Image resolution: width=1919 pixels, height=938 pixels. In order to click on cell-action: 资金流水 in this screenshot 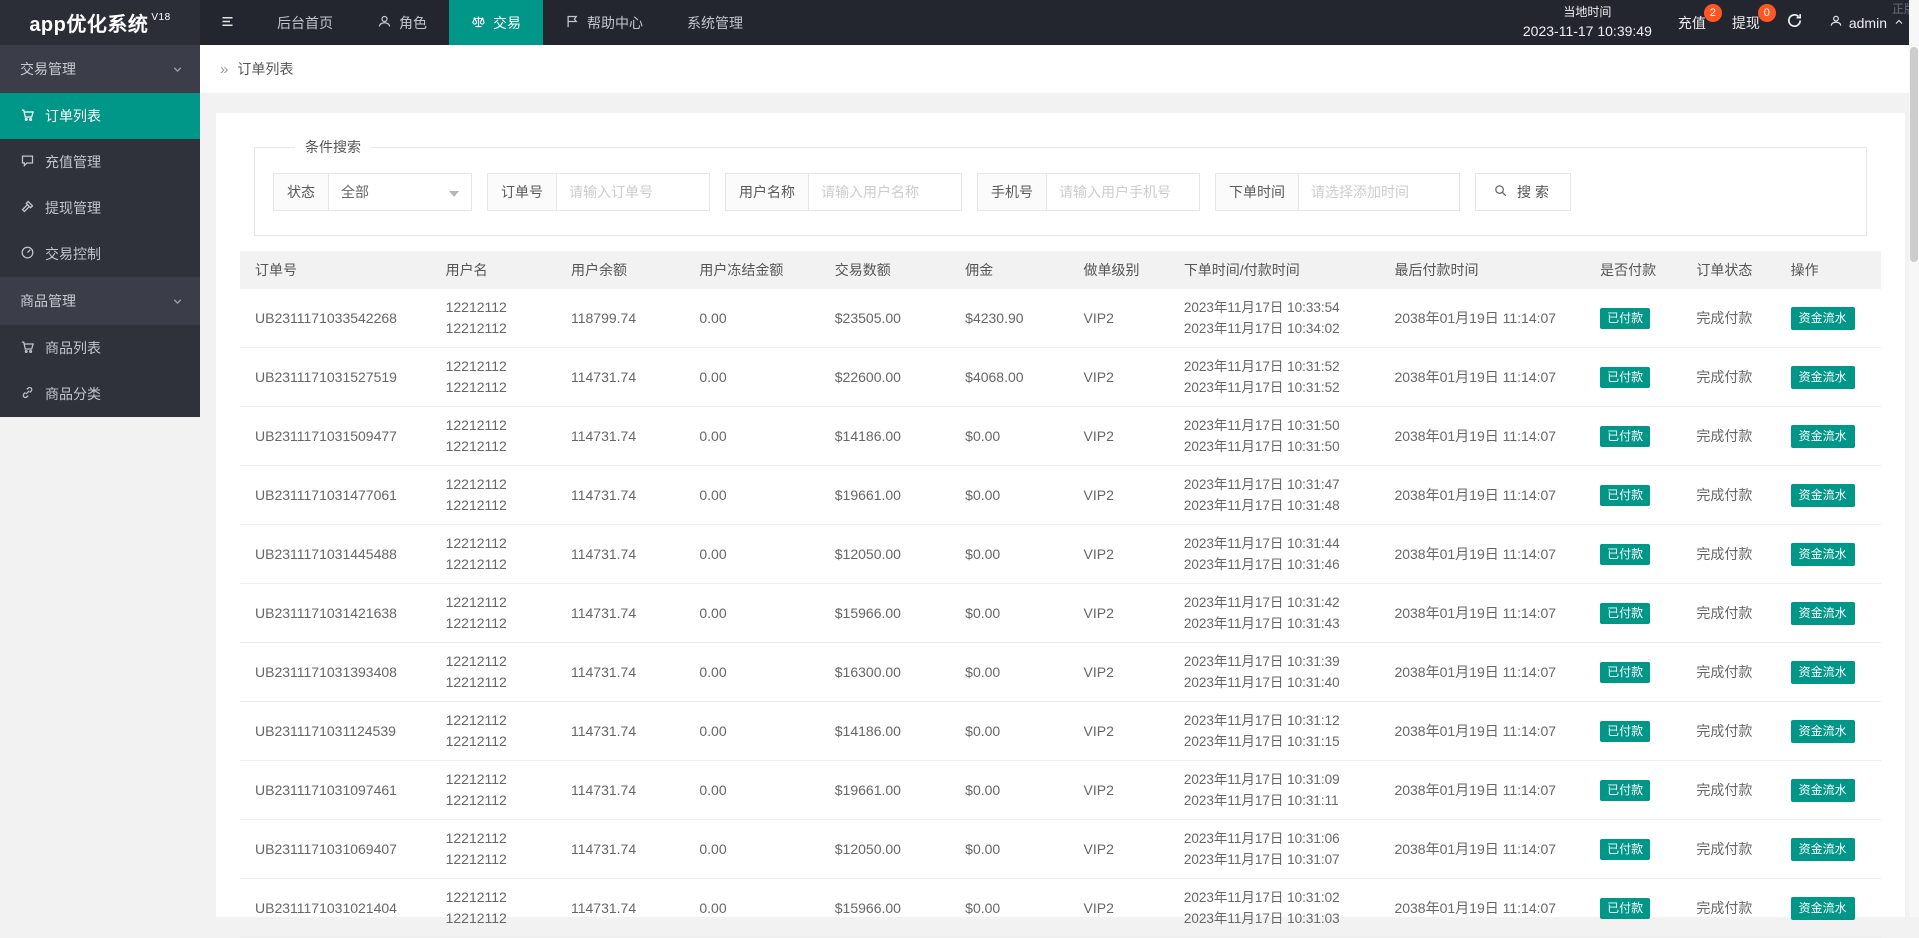, I will do `click(1830, 613)`.